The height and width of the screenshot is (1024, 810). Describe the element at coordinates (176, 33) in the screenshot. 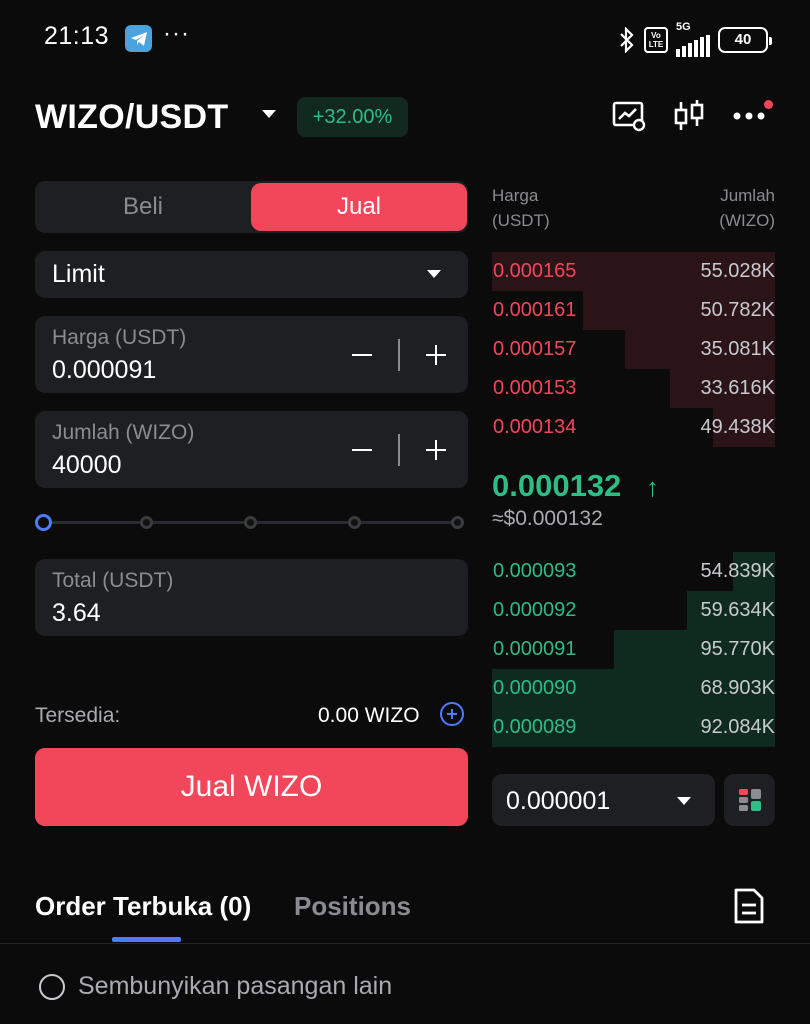

I see `notification-more-icon: ···` at that location.